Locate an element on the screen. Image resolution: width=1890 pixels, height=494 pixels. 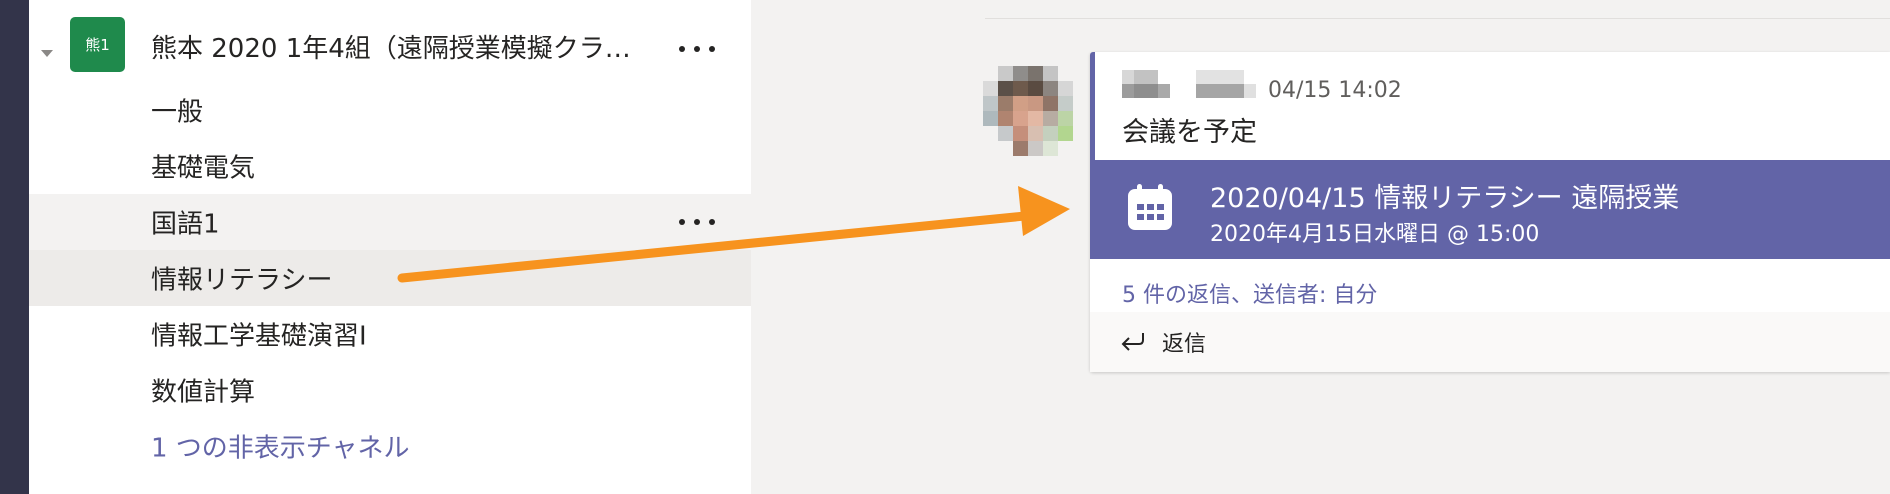
reply-button: 返信 is located at coordinates (1490, 342).